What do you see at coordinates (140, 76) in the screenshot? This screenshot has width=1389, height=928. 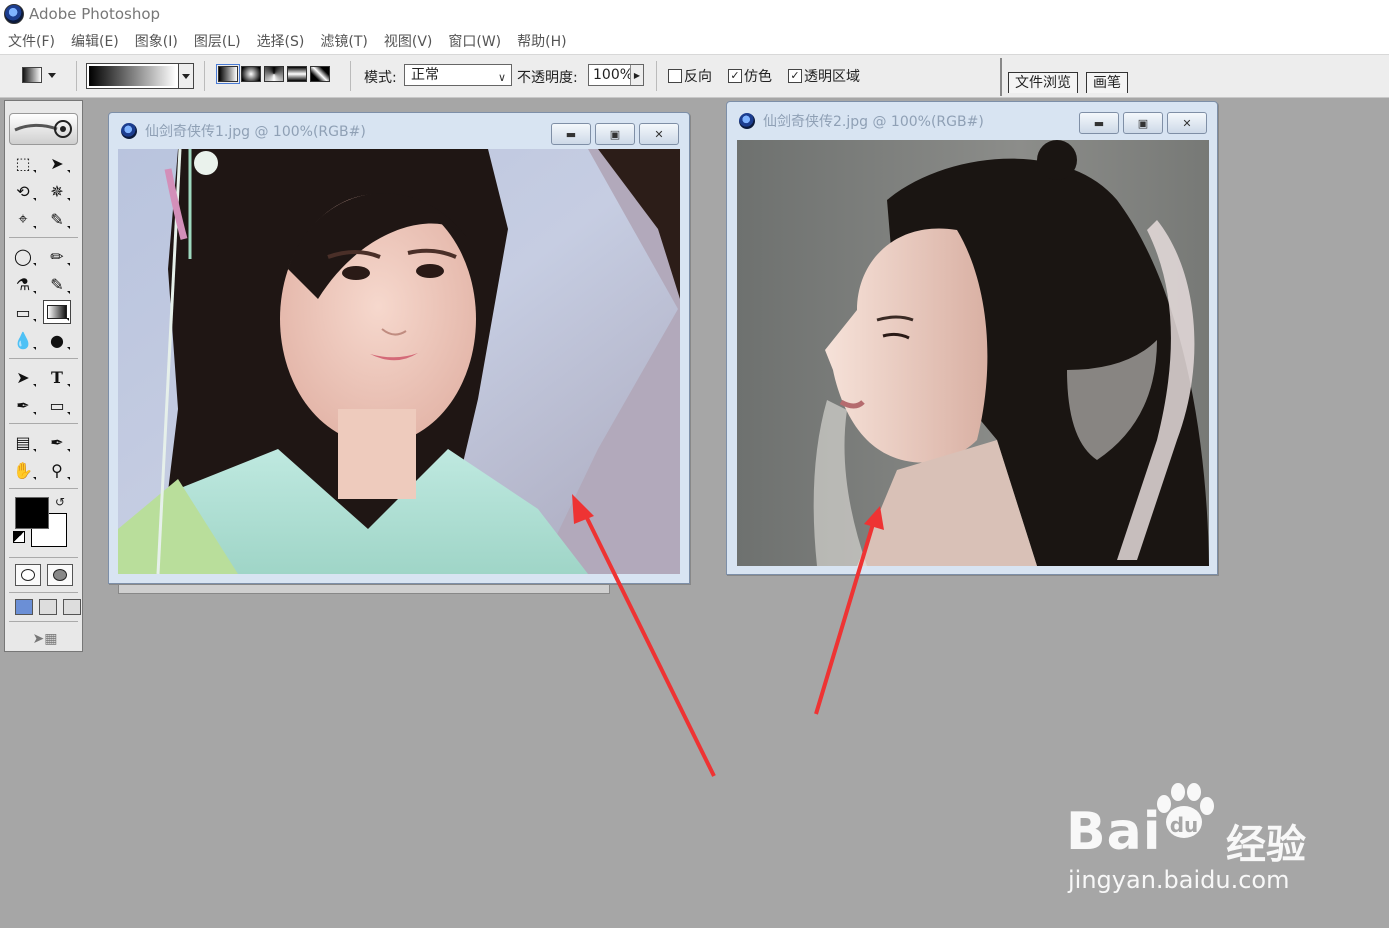 I see `gradient-picker` at bounding box center [140, 76].